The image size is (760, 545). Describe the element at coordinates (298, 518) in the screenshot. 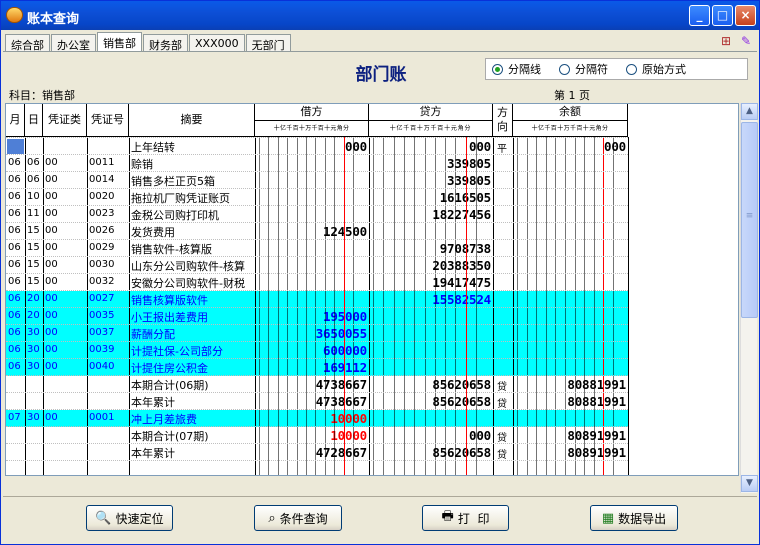

I see `condition-query-button: ⌕ 条件查询` at that location.